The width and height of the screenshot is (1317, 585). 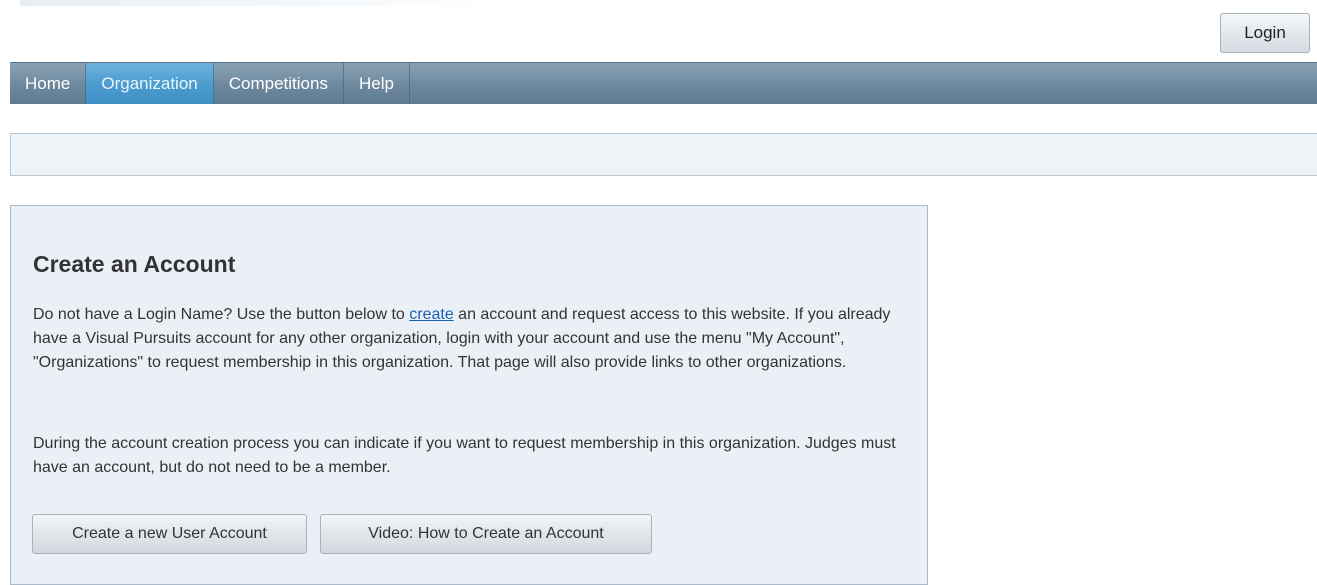 What do you see at coordinates (270, 3) in the screenshot?
I see `top-banner-fade` at bounding box center [270, 3].